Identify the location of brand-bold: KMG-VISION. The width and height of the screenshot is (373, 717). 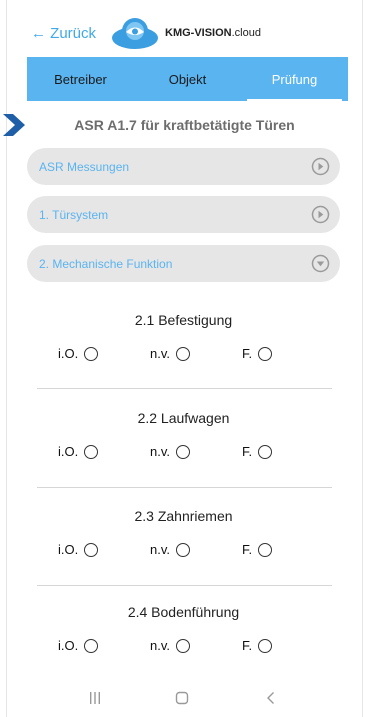
(198, 33).